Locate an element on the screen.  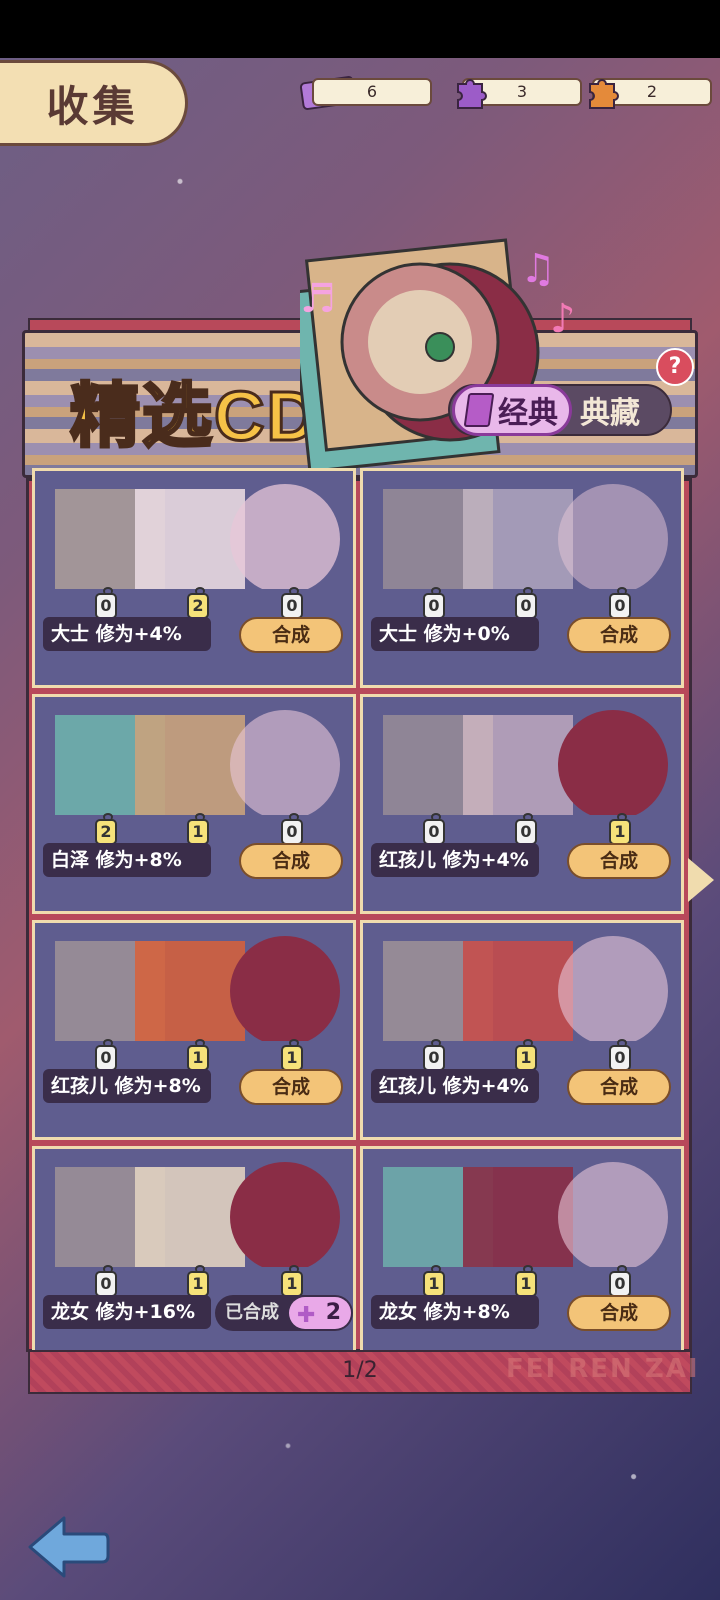
cd-card: 0 0 1 红孩儿 修为+4% 合成 is located at coordinates (522, 804).